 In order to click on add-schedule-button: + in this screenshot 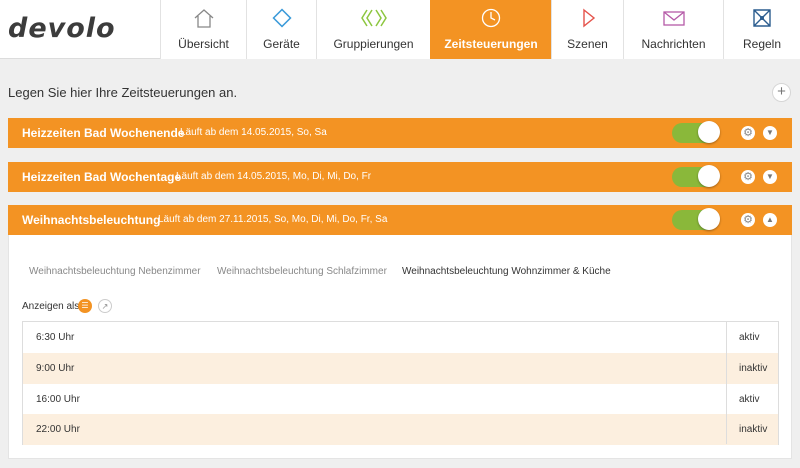, I will do `click(781, 92)`.